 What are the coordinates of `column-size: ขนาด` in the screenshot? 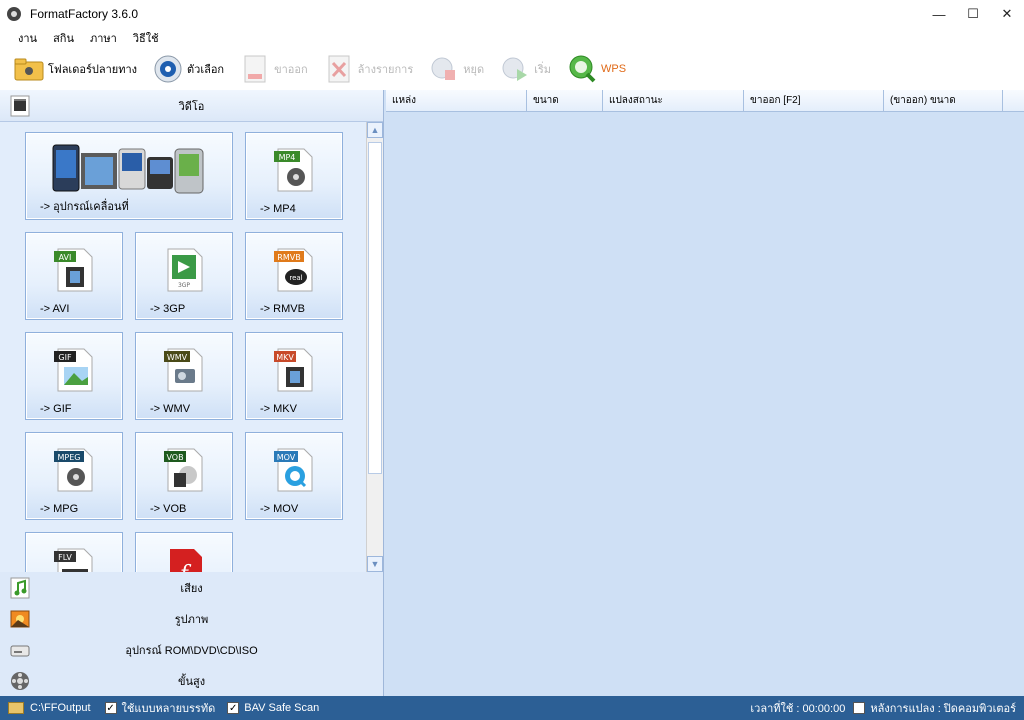 It's located at (565, 101).